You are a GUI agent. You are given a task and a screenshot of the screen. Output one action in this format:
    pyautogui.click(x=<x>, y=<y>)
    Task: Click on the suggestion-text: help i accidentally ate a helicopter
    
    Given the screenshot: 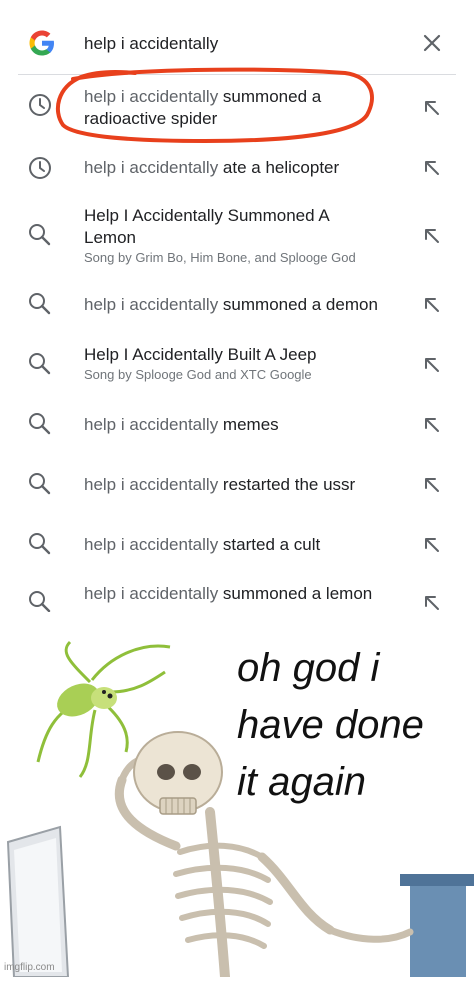 What is the action you would take?
    pyautogui.click(x=212, y=167)
    